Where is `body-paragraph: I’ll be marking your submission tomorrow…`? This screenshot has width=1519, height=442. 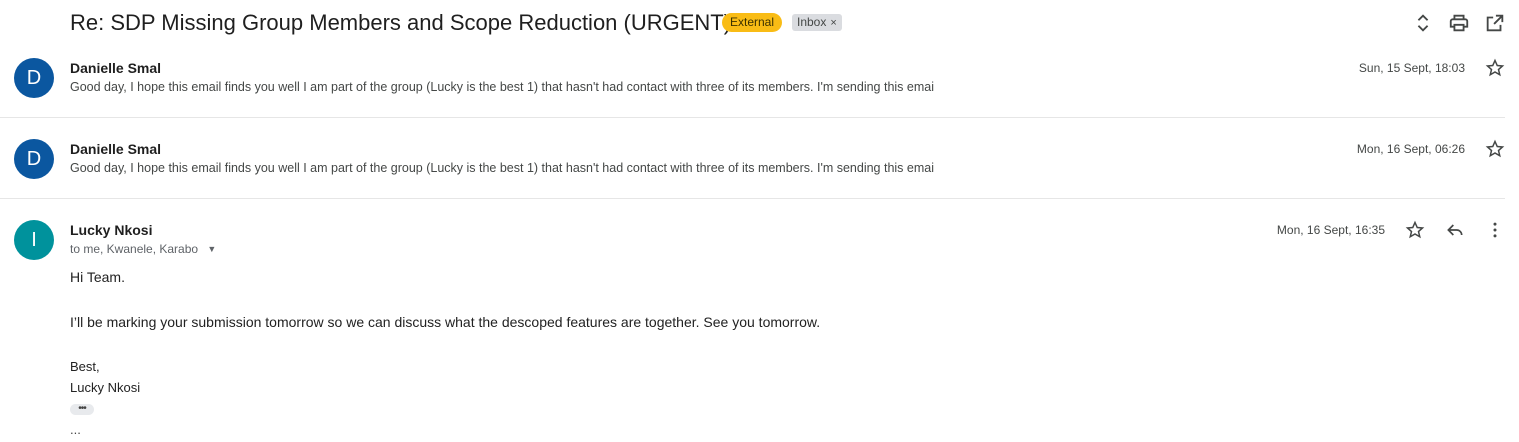 body-paragraph: I’ll be marking your submission tomorrow… is located at coordinates (445, 322).